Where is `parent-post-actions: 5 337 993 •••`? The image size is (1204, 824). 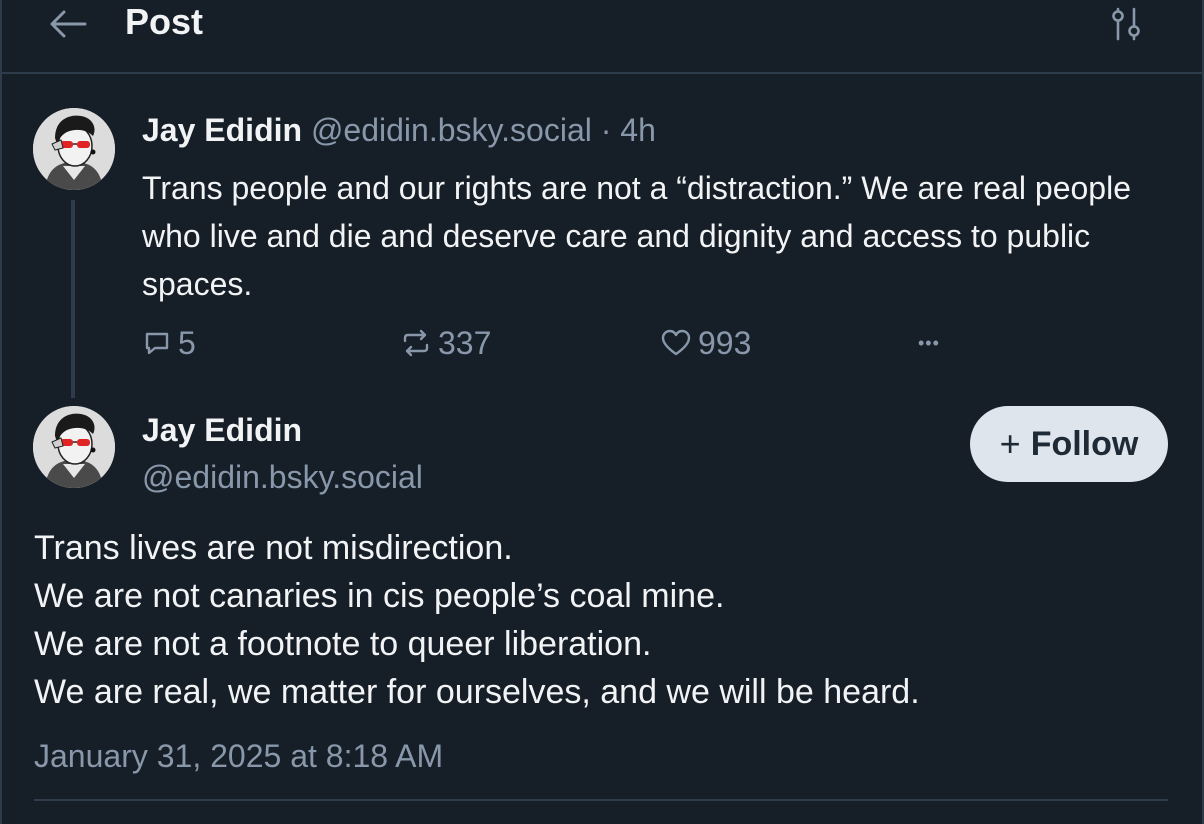
parent-post-actions: 5 337 993 ••• is located at coordinates (602, 343).